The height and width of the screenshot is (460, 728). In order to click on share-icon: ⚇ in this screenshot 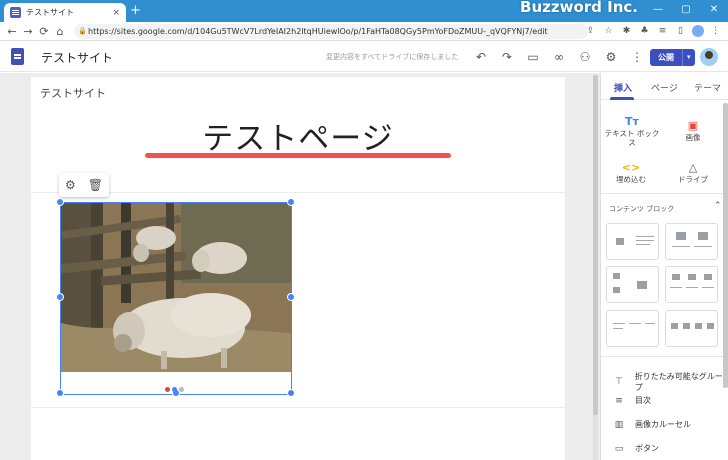, I will do `click(585, 57)`.